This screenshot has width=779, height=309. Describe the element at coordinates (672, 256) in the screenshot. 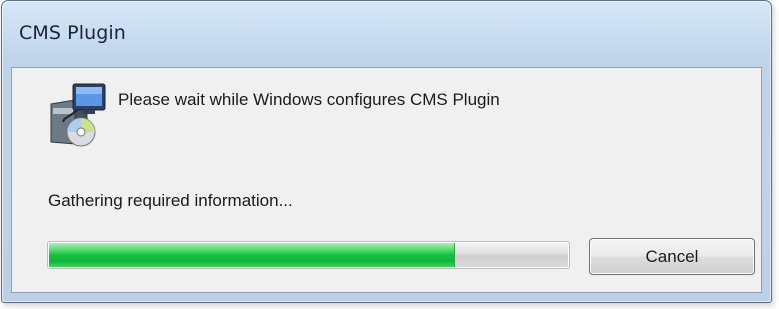

I see `cancel-button: Cancel` at that location.